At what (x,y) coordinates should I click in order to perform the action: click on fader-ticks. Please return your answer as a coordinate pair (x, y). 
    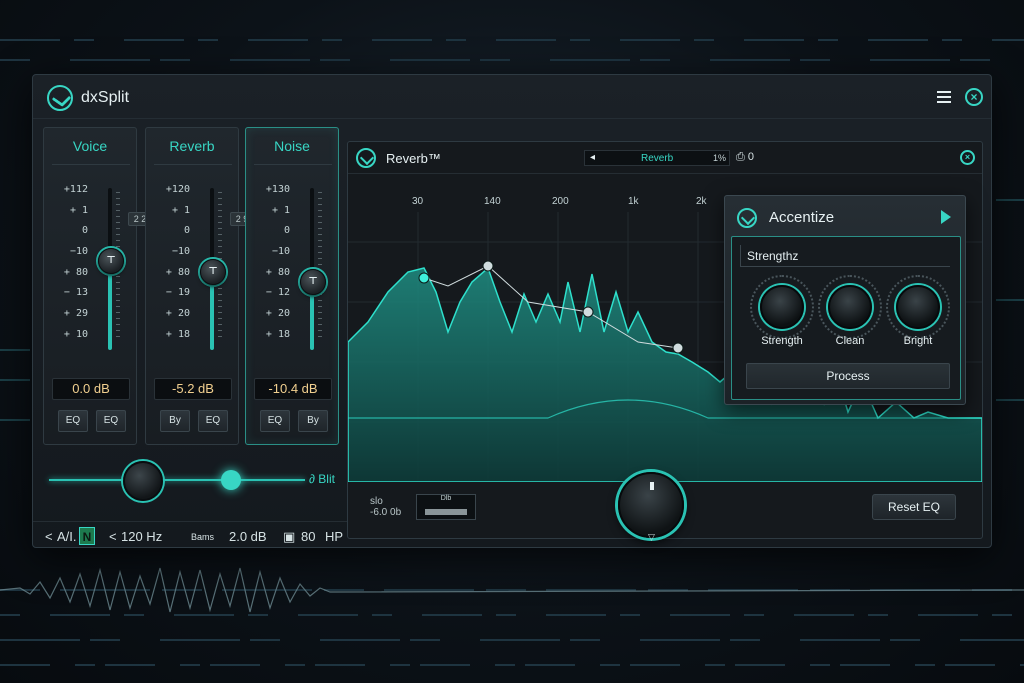
    Looking at the image, I should click on (320, 267).